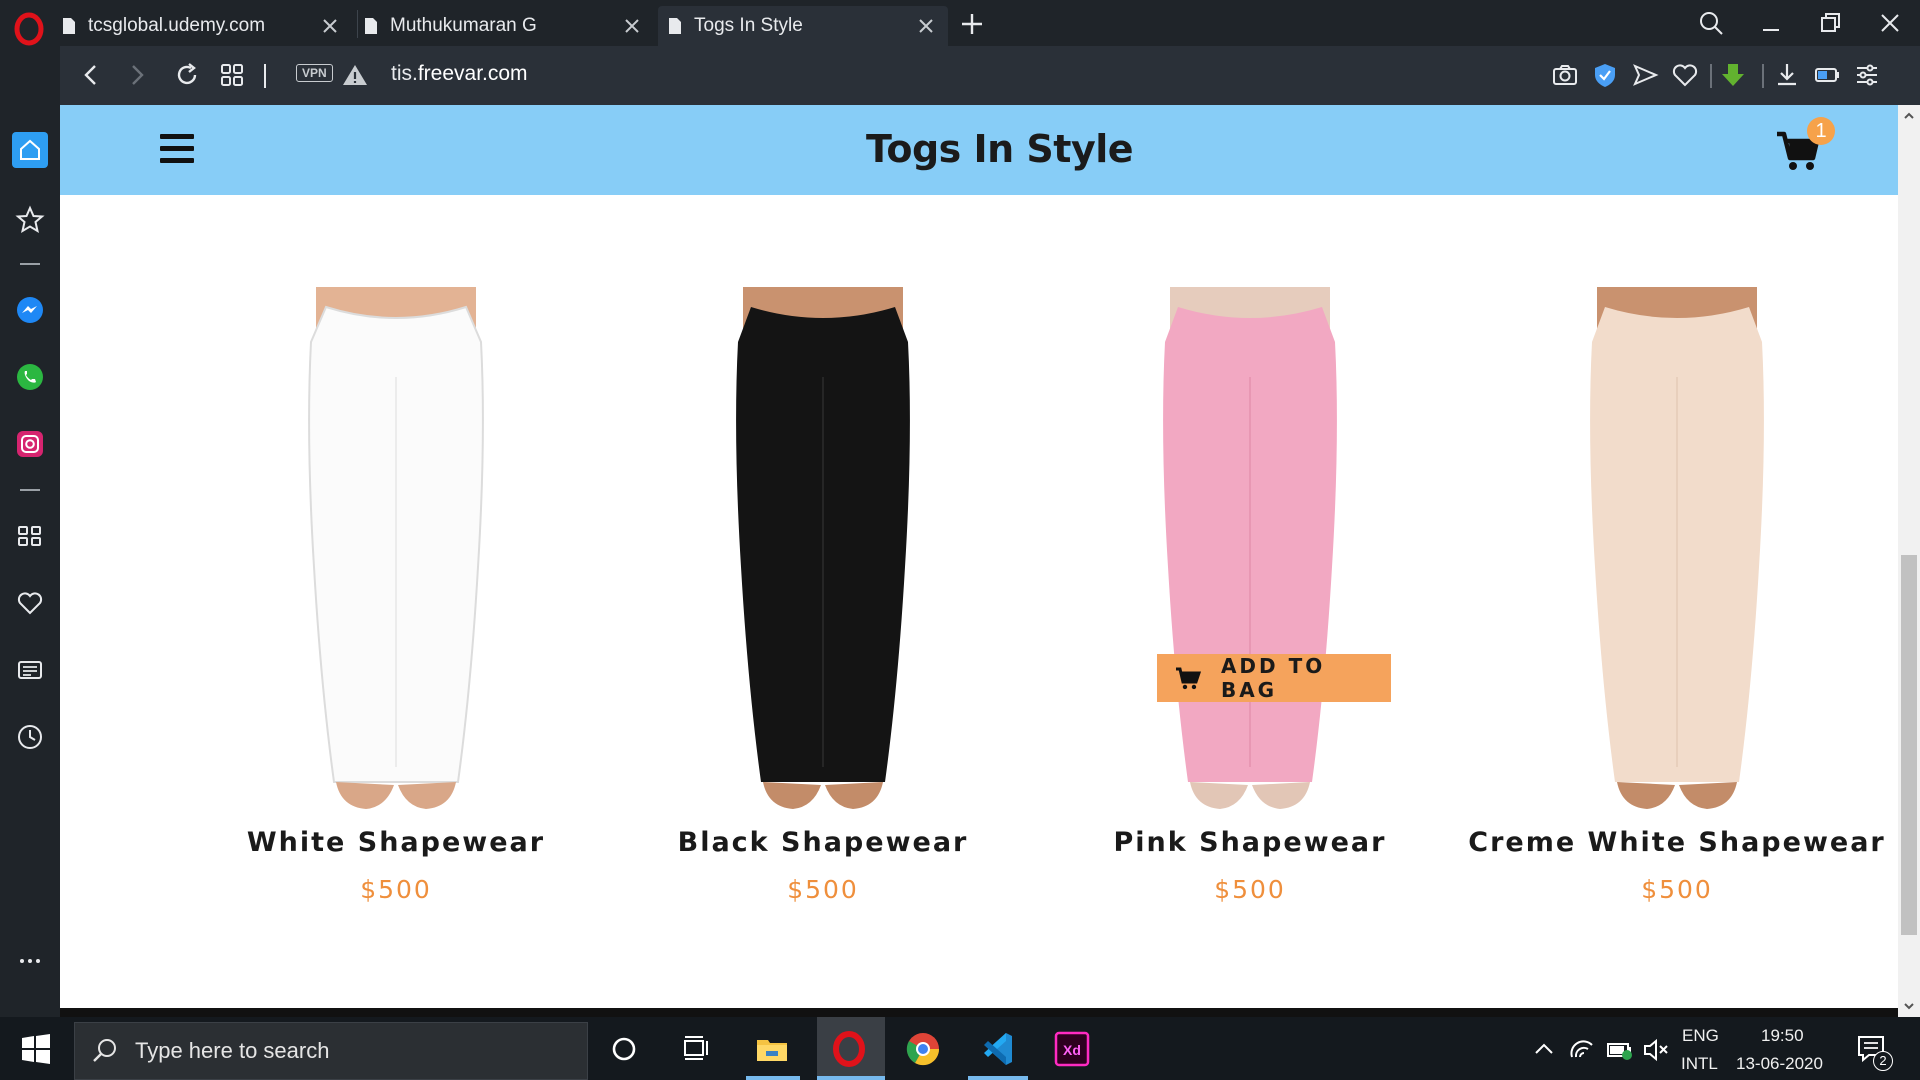 The width and height of the screenshot is (1920, 1080). Describe the element at coordinates (137, 75) in the screenshot. I see `forward-arrow-icon` at that location.